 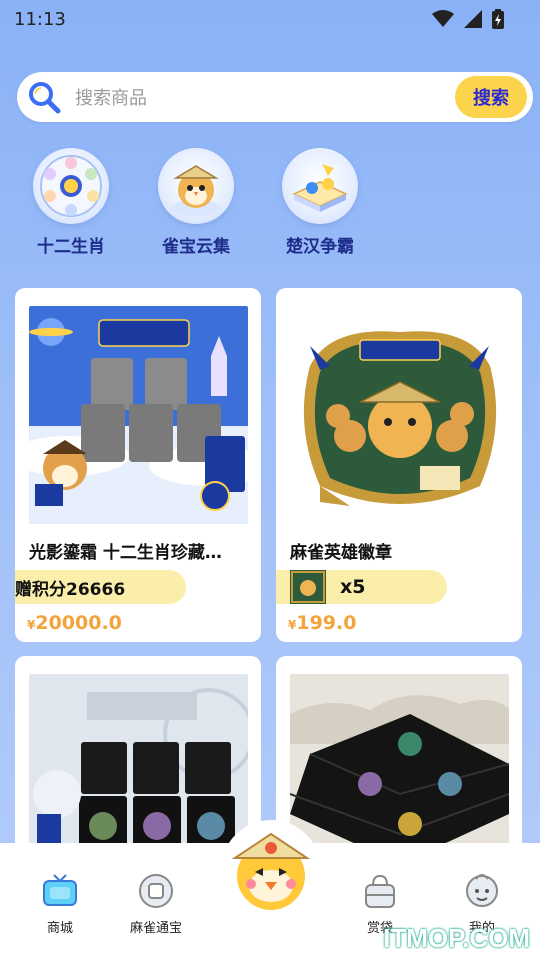 I want to click on coin-icon, so click(x=156, y=891).